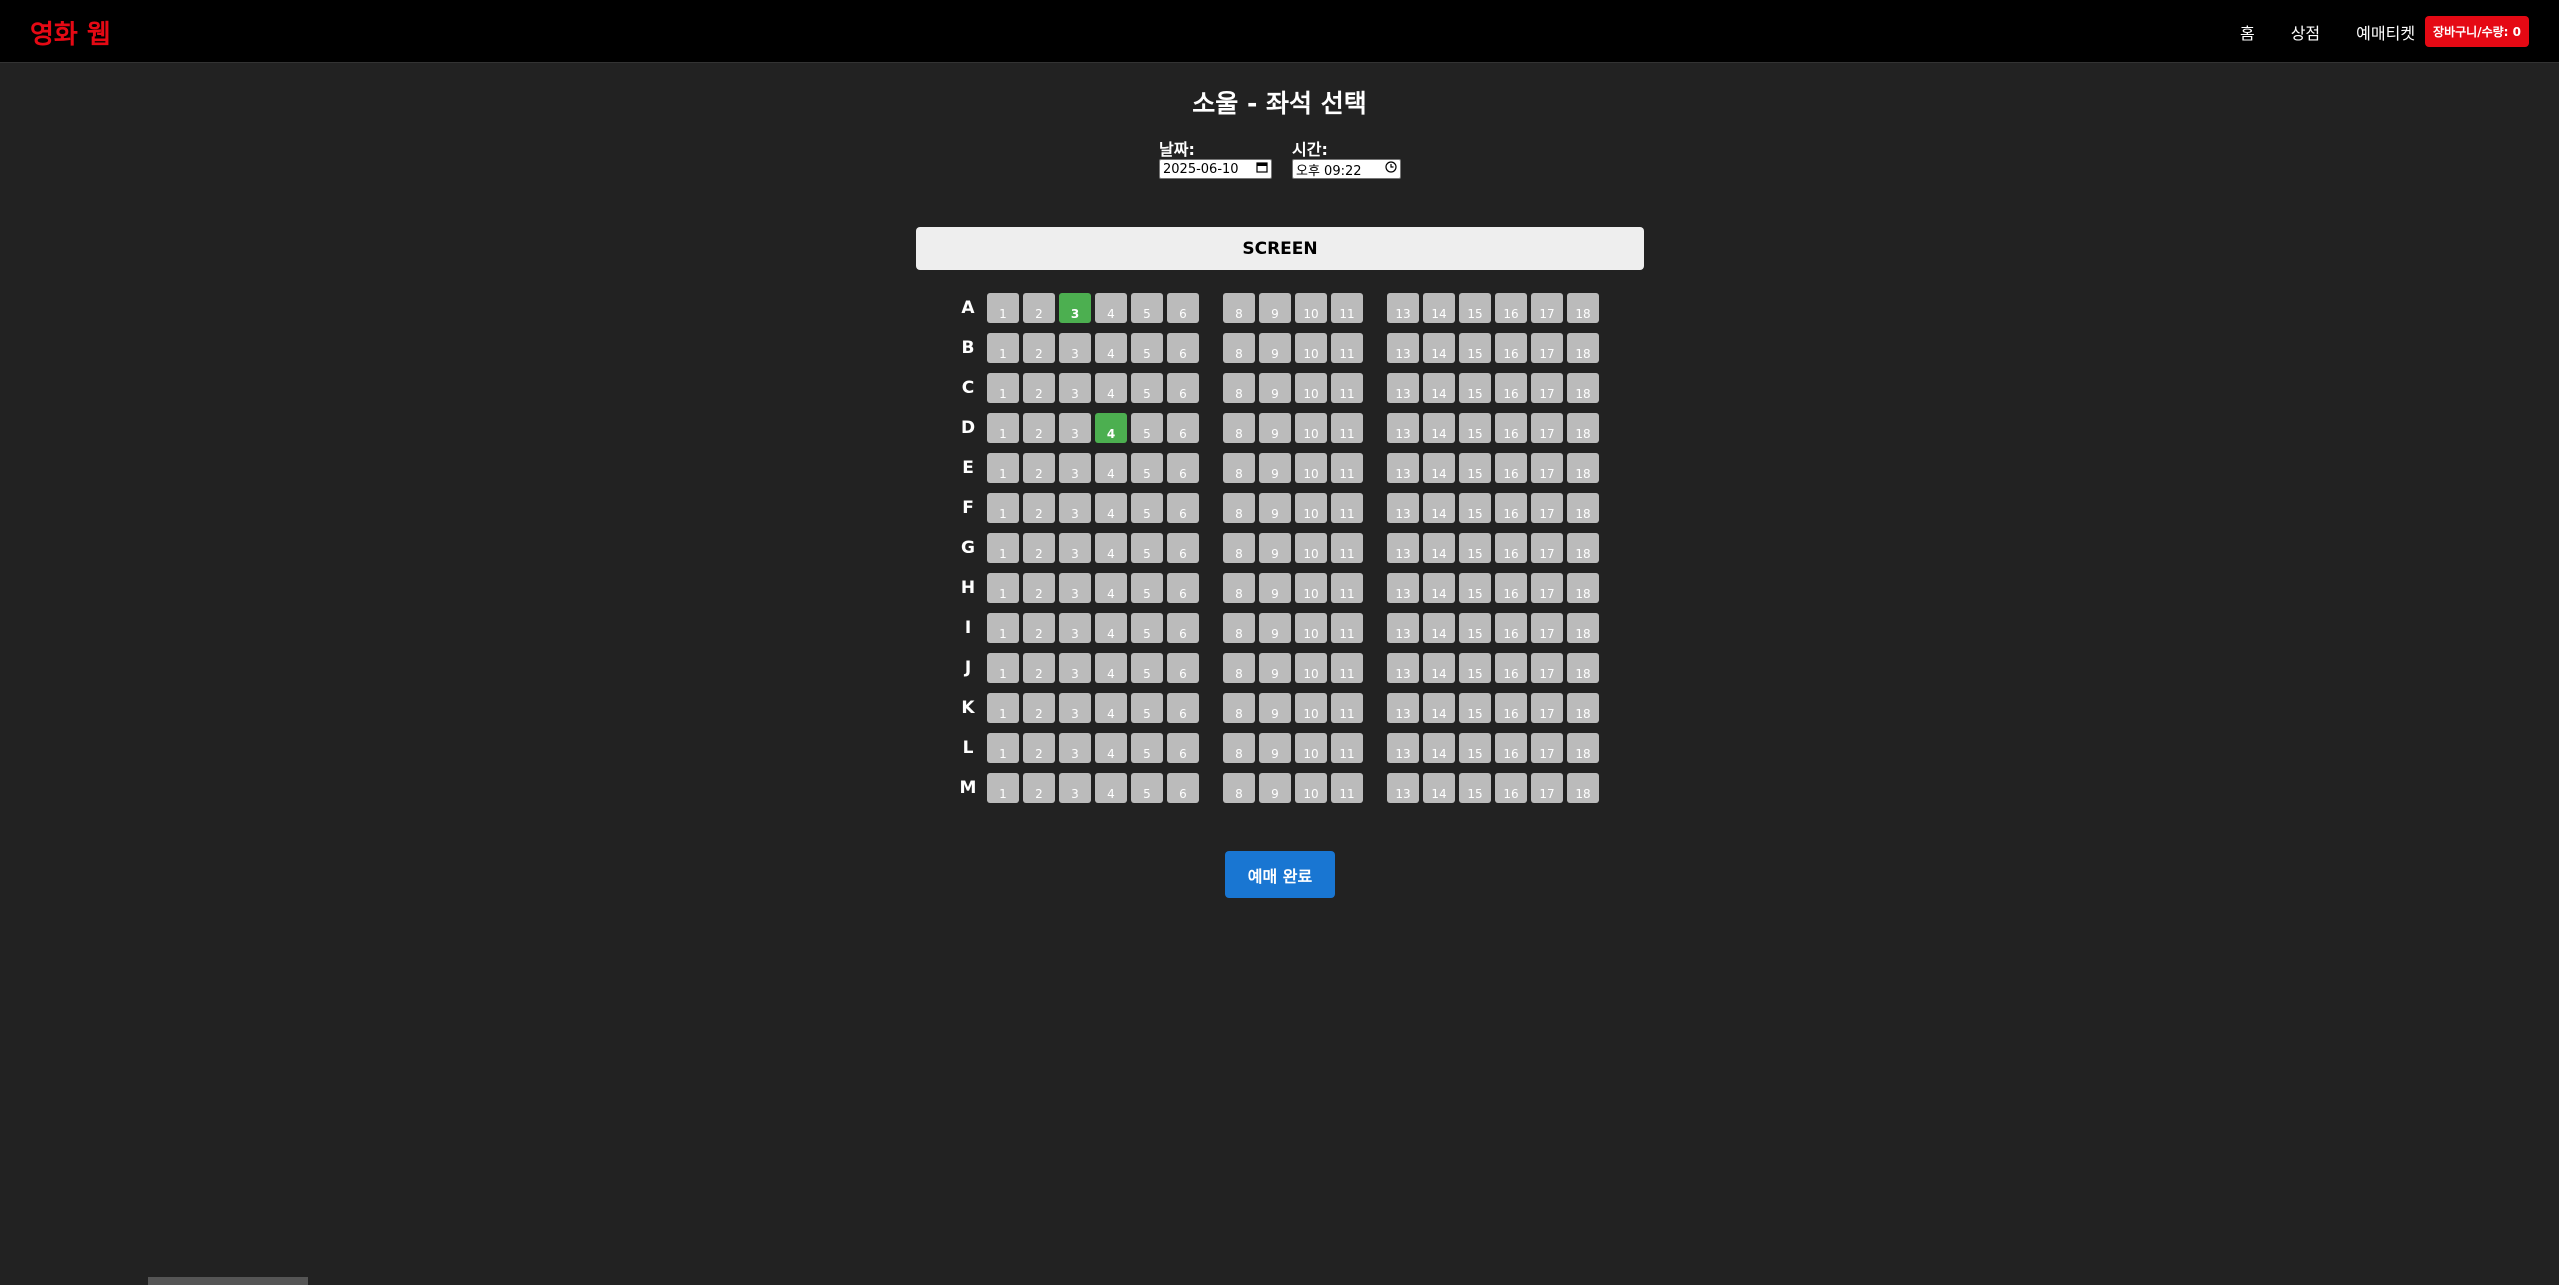 The height and width of the screenshot is (1285, 2559). What do you see at coordinates (1075, 788) in the screenshot?
I see `seat-m-3: 3` at bounding box center [1075, 788].